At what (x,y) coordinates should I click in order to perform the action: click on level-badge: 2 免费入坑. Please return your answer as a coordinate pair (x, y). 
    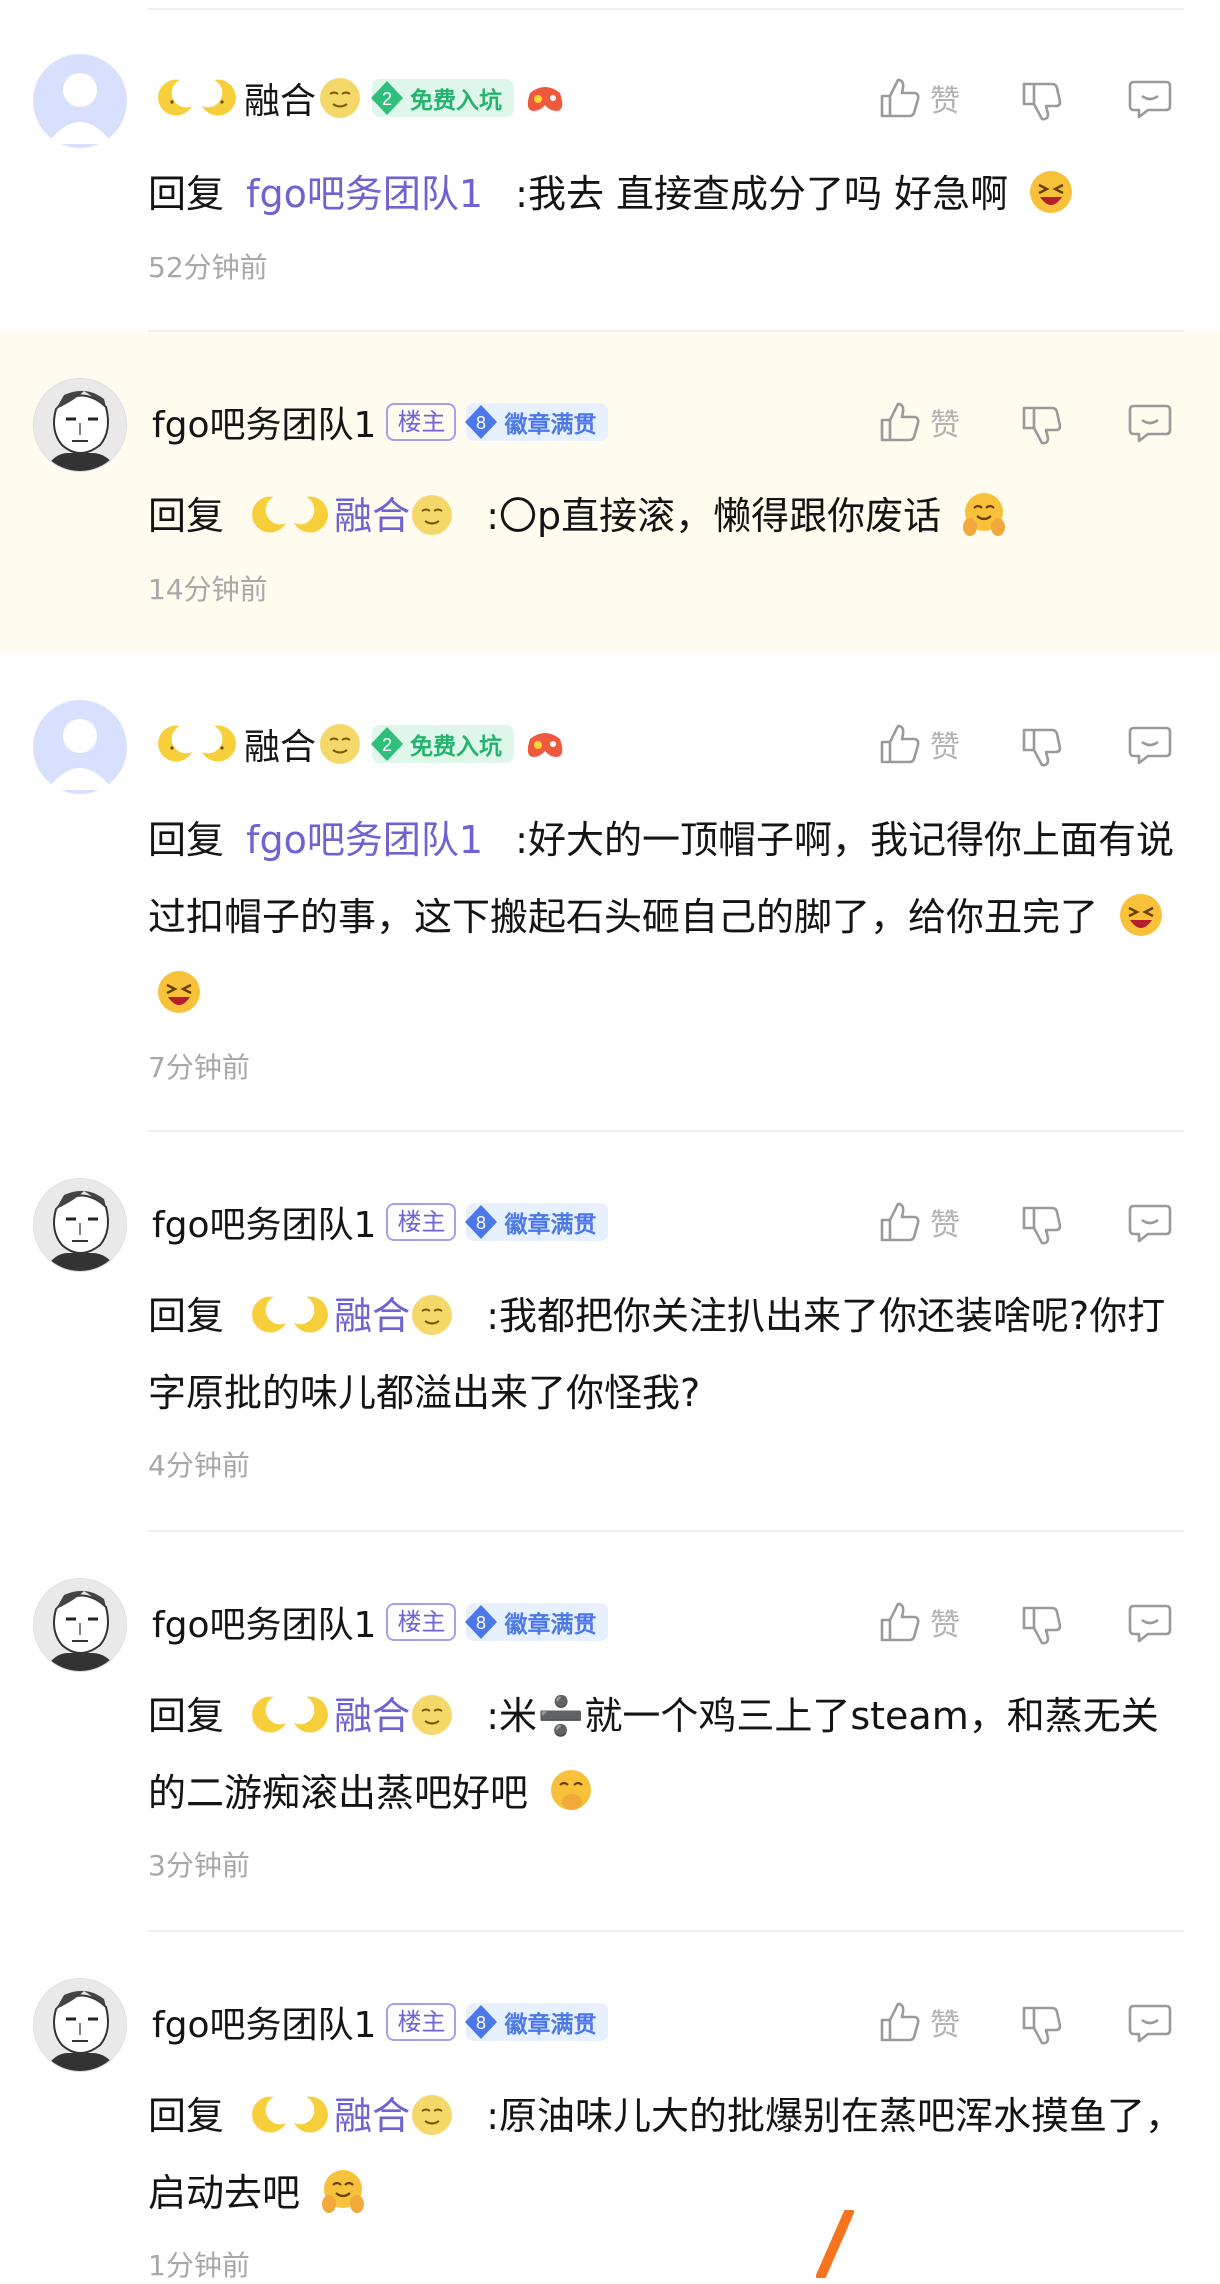
    Looking at the image, I should click on (443, 98).